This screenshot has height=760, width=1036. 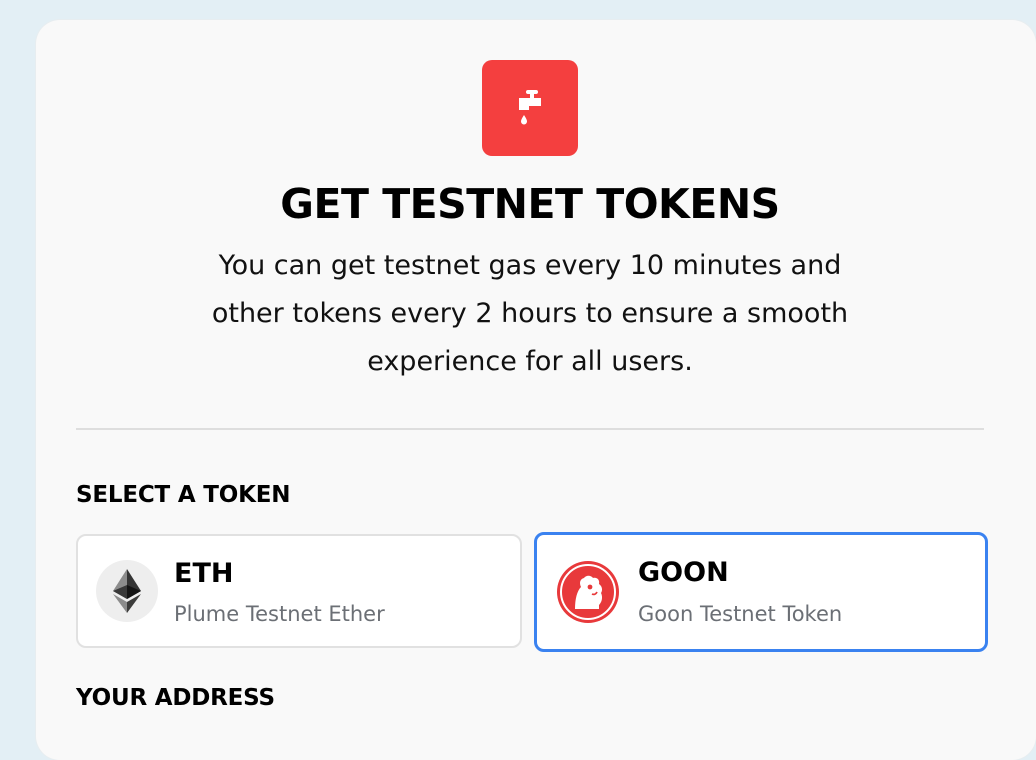 I want to click on token-name: Plume Testnet Ether, so click(x=279, y=614).